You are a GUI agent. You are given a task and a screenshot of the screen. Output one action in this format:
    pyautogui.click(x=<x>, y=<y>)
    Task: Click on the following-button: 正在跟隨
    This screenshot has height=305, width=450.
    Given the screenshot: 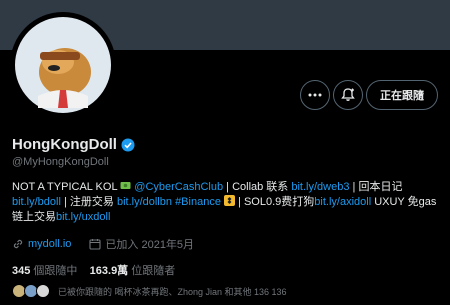 What is the action you would take?
    pyautogui.click(x=402, y=95)
    